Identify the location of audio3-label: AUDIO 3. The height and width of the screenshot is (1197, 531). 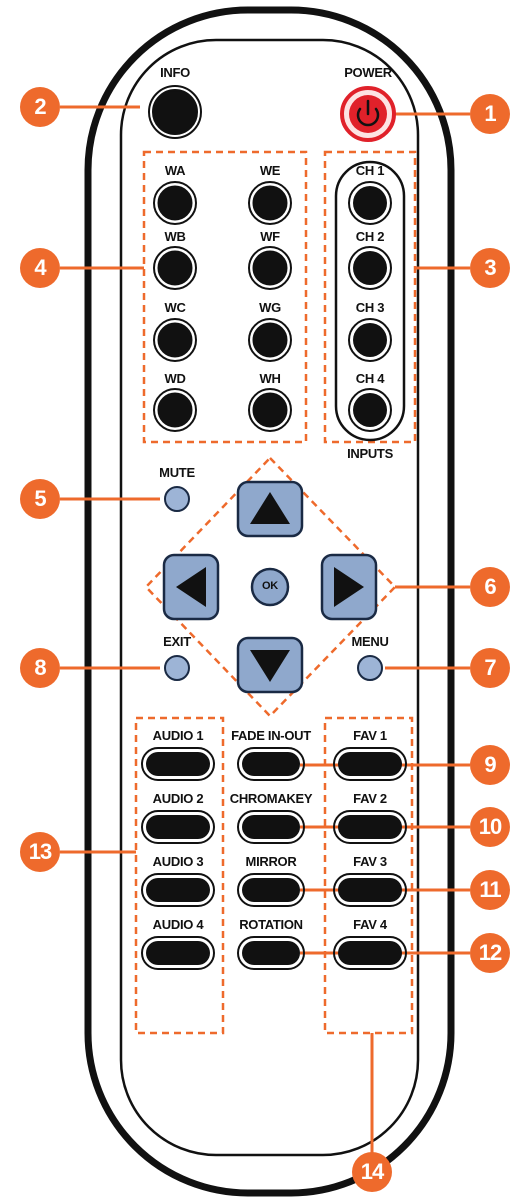
(178, 861).